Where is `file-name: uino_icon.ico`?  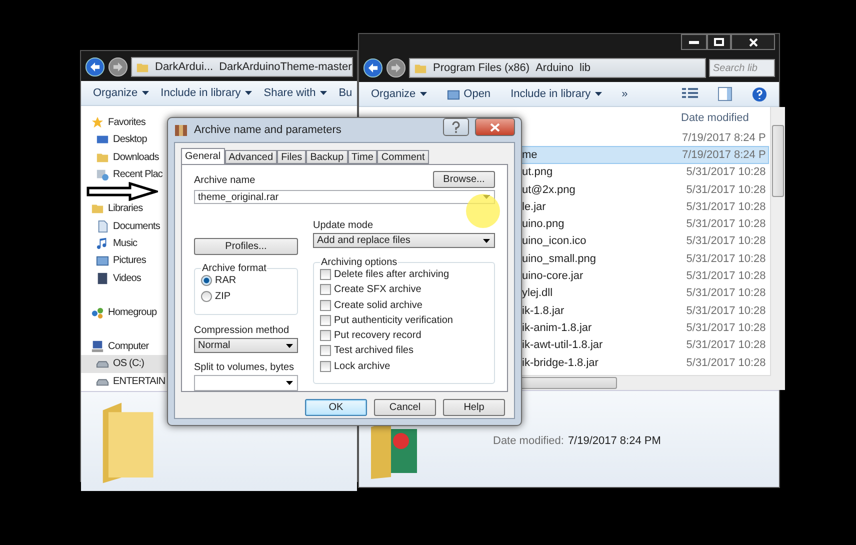
file-name: uino_icon.ico is located at coordinates (554, 241).